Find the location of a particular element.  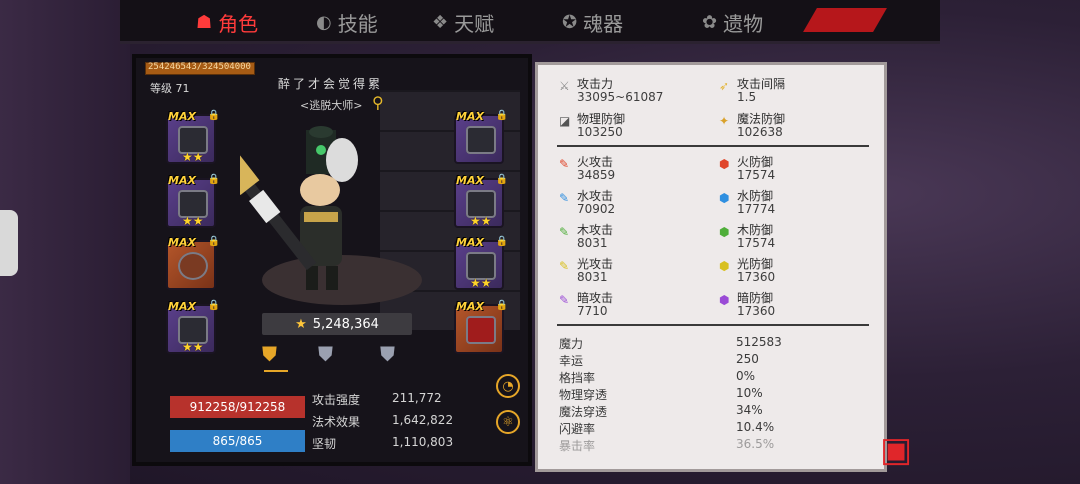

close-emblem-icon: ▣ is located at coordinates (910, 452).